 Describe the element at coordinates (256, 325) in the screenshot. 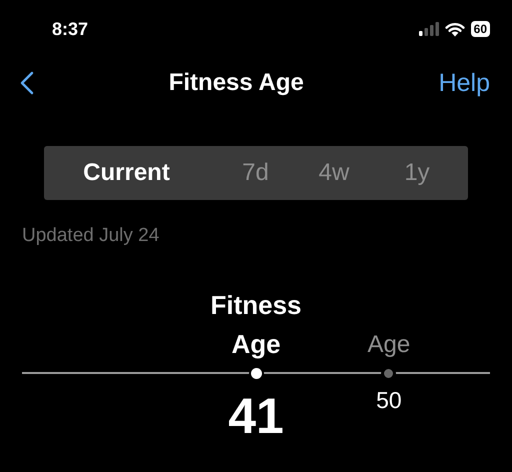

I see `fitness-age-label: Fitness Age` at that location.